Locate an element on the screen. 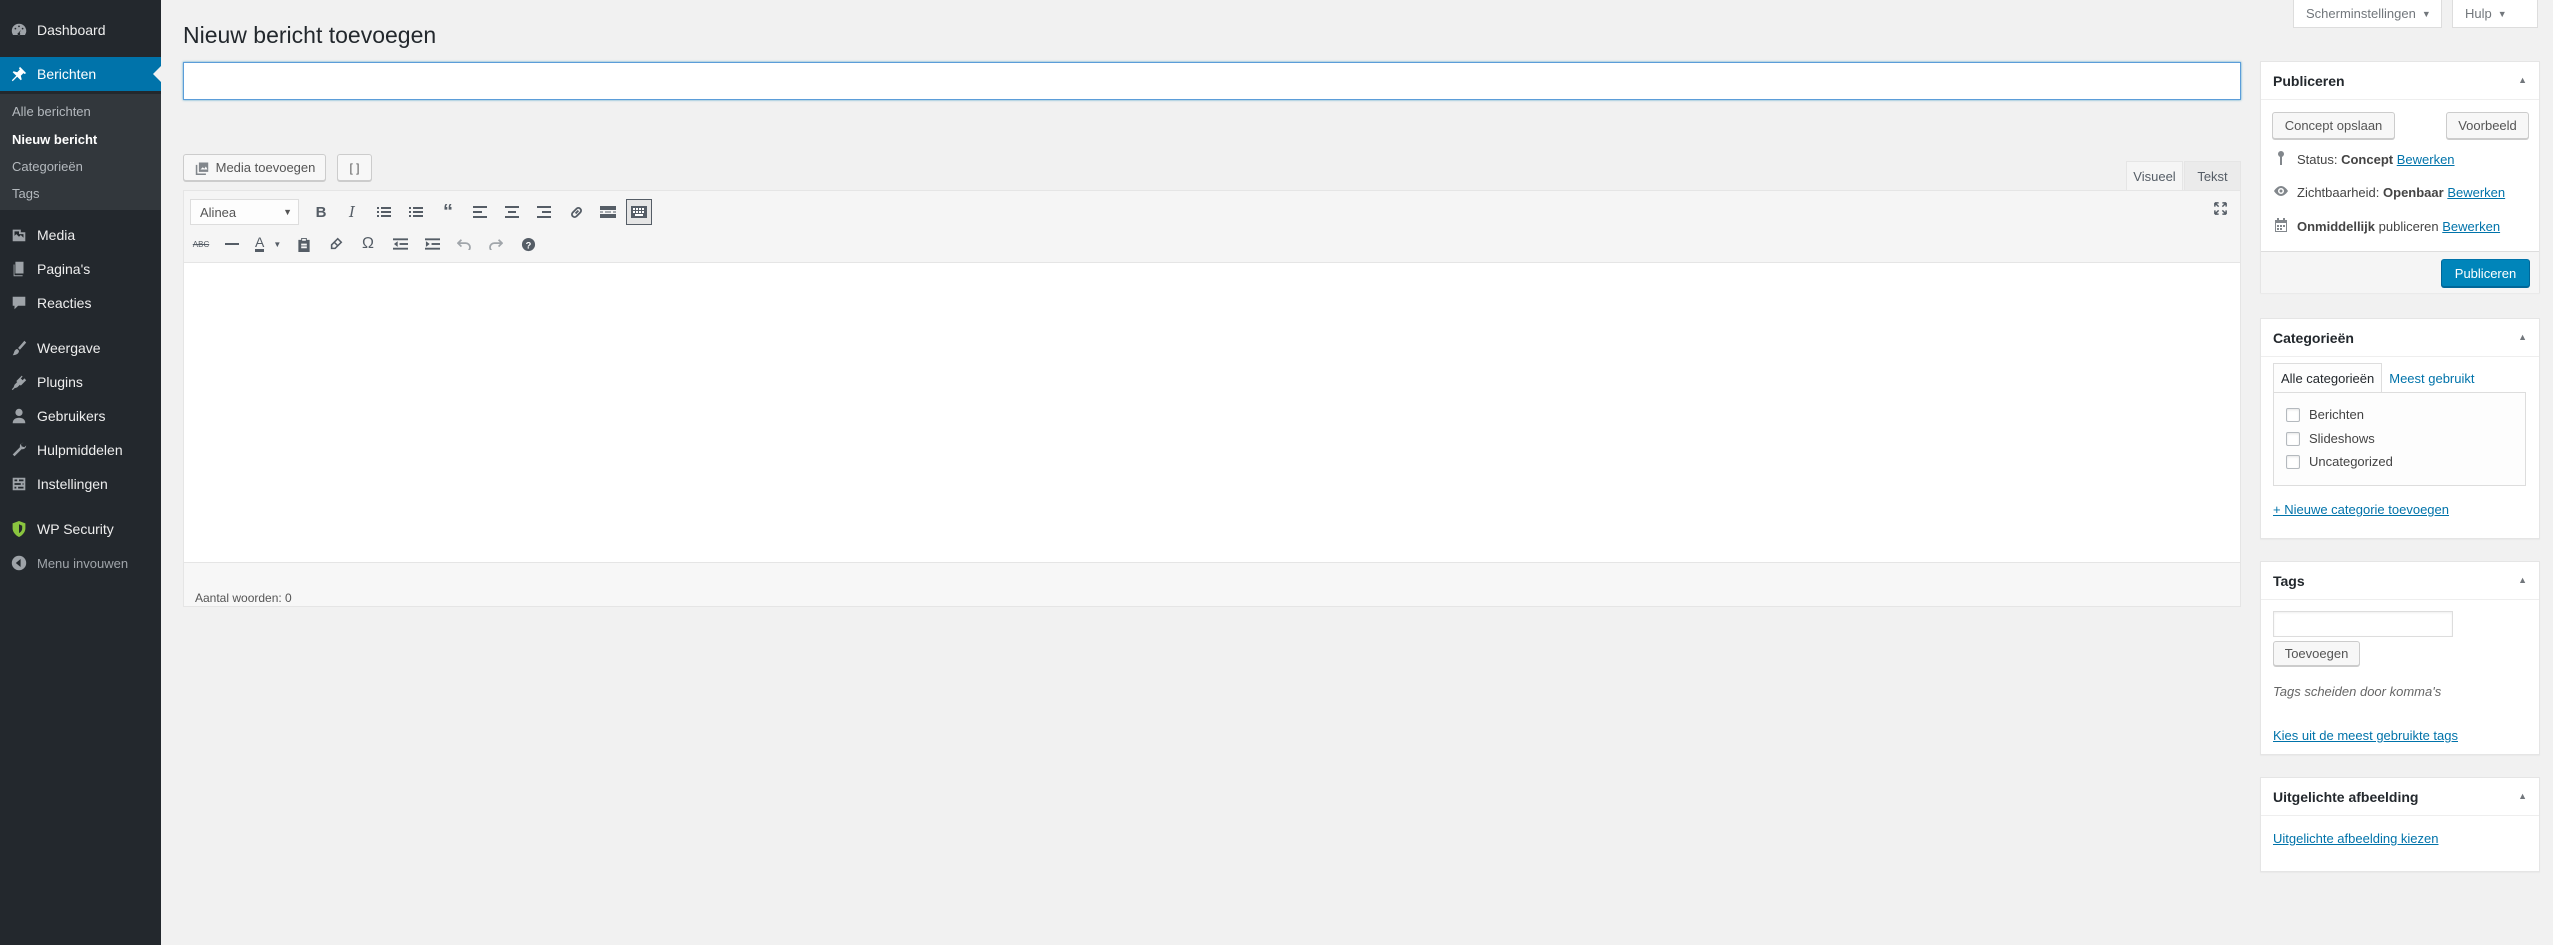 The height and width of the screenshot is (945, 2553). word-count: Aantal woorden: 0 is located at coordinates (243, 598).